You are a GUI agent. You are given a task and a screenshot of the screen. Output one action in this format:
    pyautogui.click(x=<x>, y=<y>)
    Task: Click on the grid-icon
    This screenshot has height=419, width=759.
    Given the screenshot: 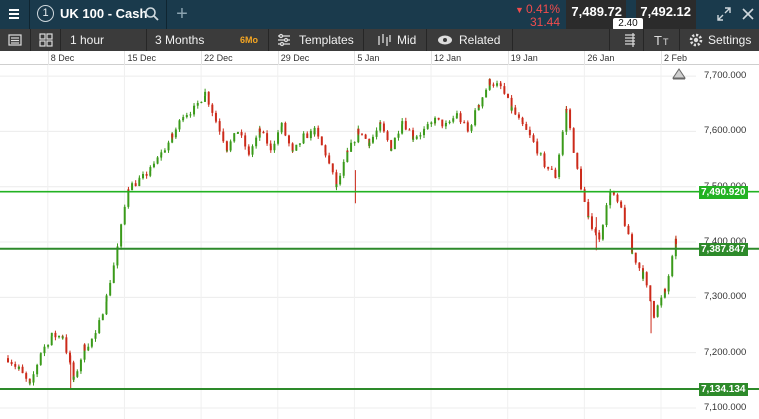 What is the action you would take?
    pyautogui.click(x=46, y=40)
    